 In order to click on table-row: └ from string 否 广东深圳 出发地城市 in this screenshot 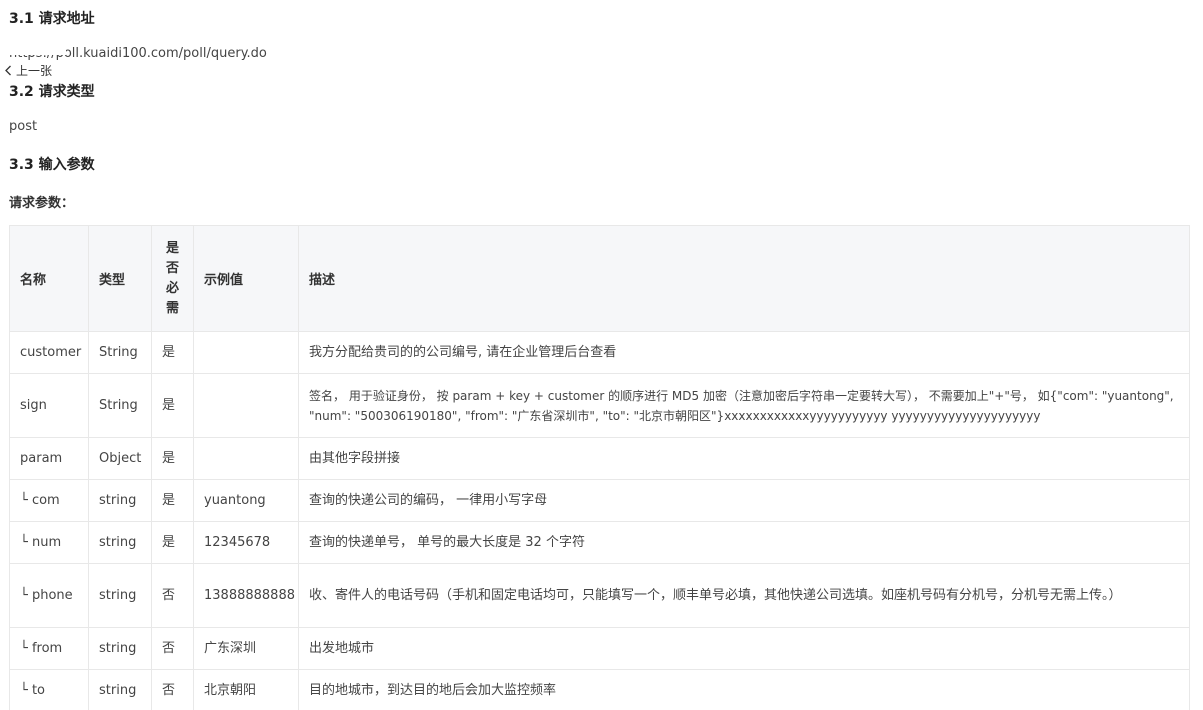, I will do `click(599, 648)`.